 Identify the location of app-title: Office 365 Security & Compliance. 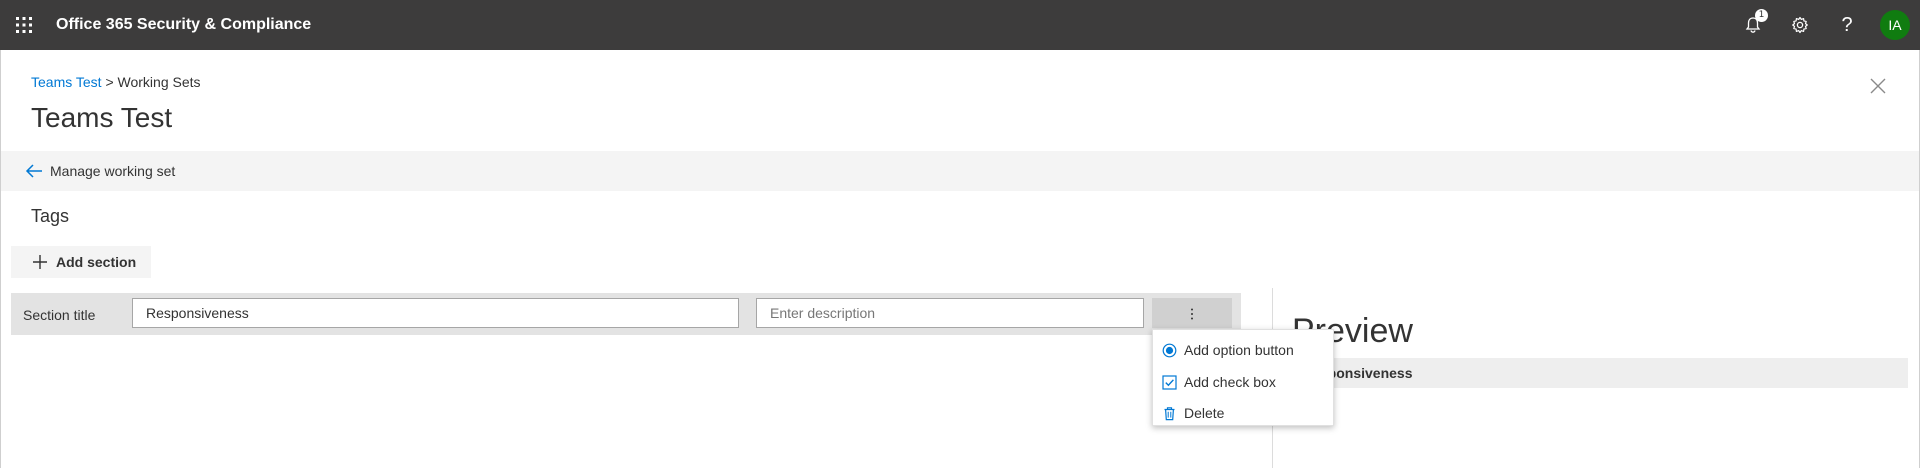
(183, 25).